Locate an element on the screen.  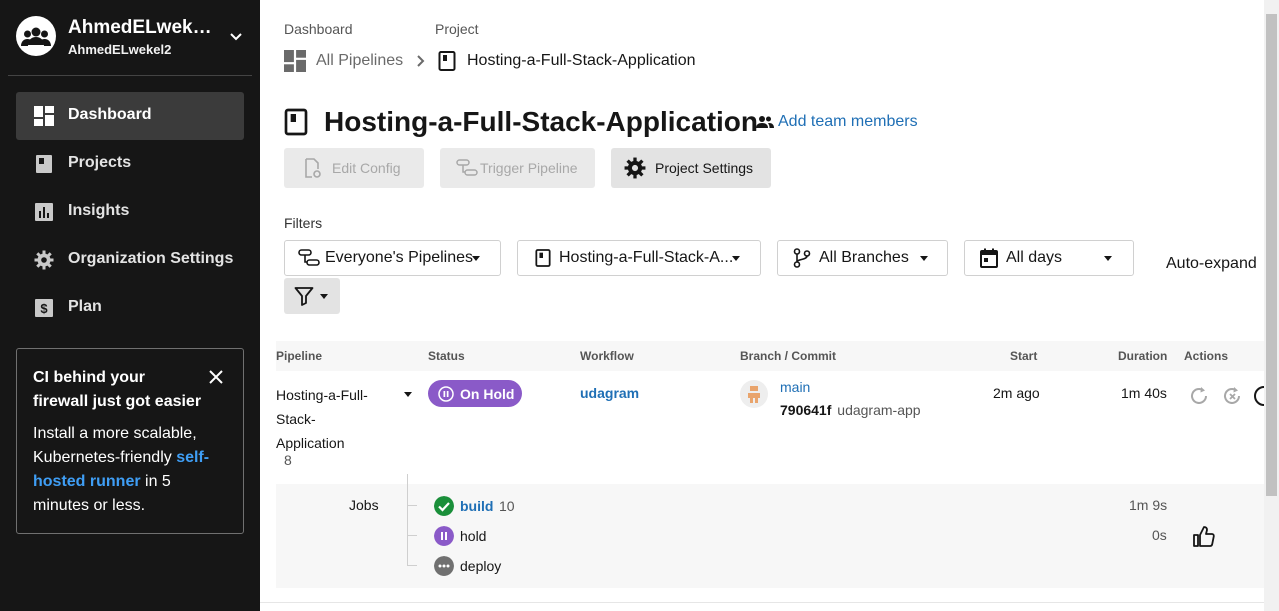
org-username: AhmedELwekel2 is located at coordinates (120, 49).